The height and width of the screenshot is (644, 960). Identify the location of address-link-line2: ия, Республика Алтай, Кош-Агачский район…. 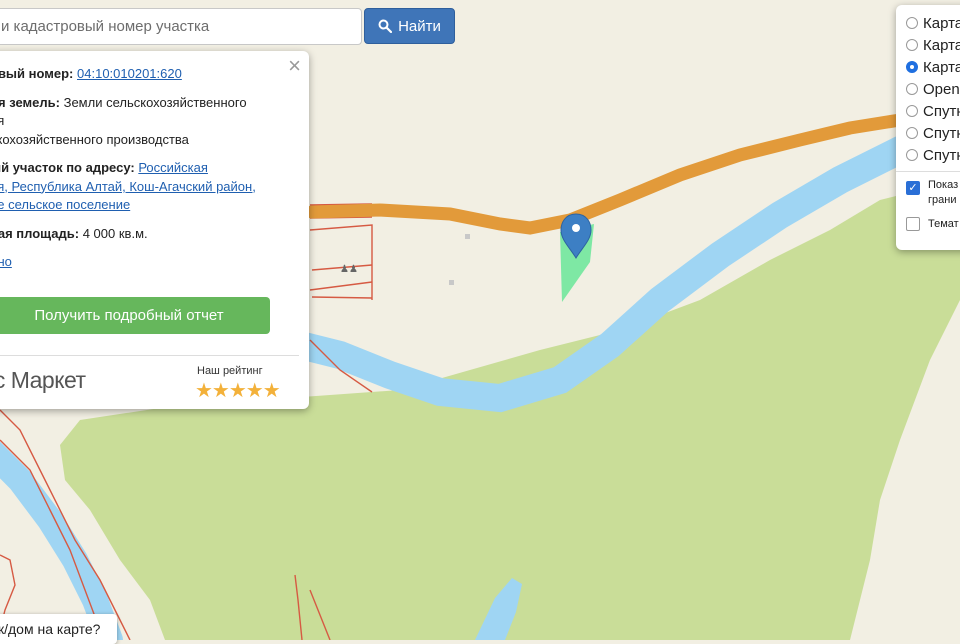
(128, 186).